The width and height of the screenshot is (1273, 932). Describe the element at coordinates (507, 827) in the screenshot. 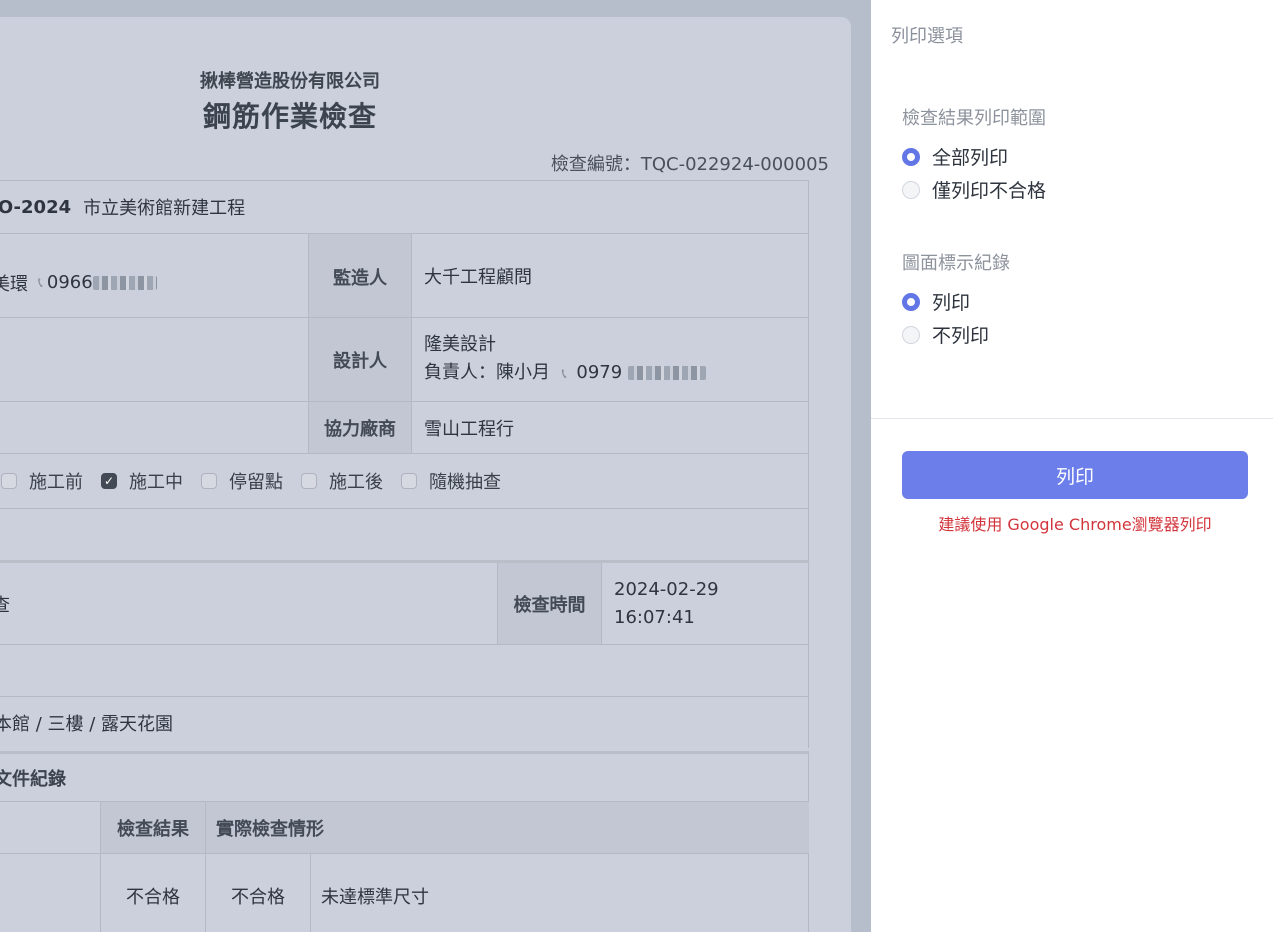

I see `header-actual: 實際檢查情形` at that location.